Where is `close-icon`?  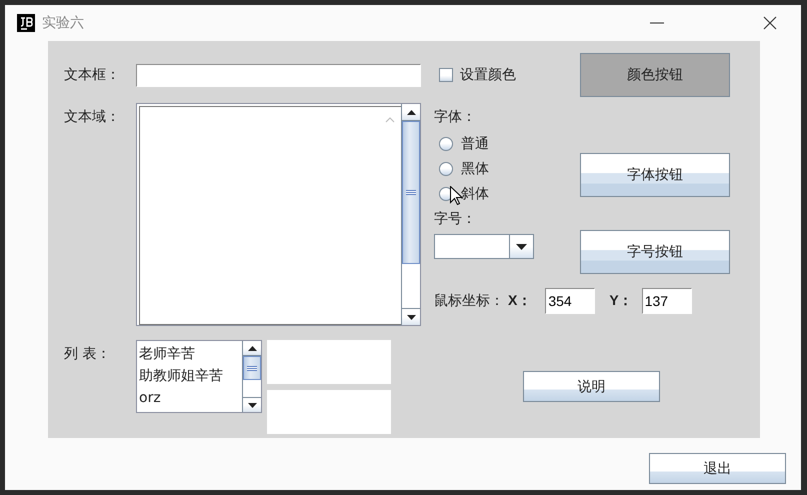 close-icon is located at coordinates (770, 23).